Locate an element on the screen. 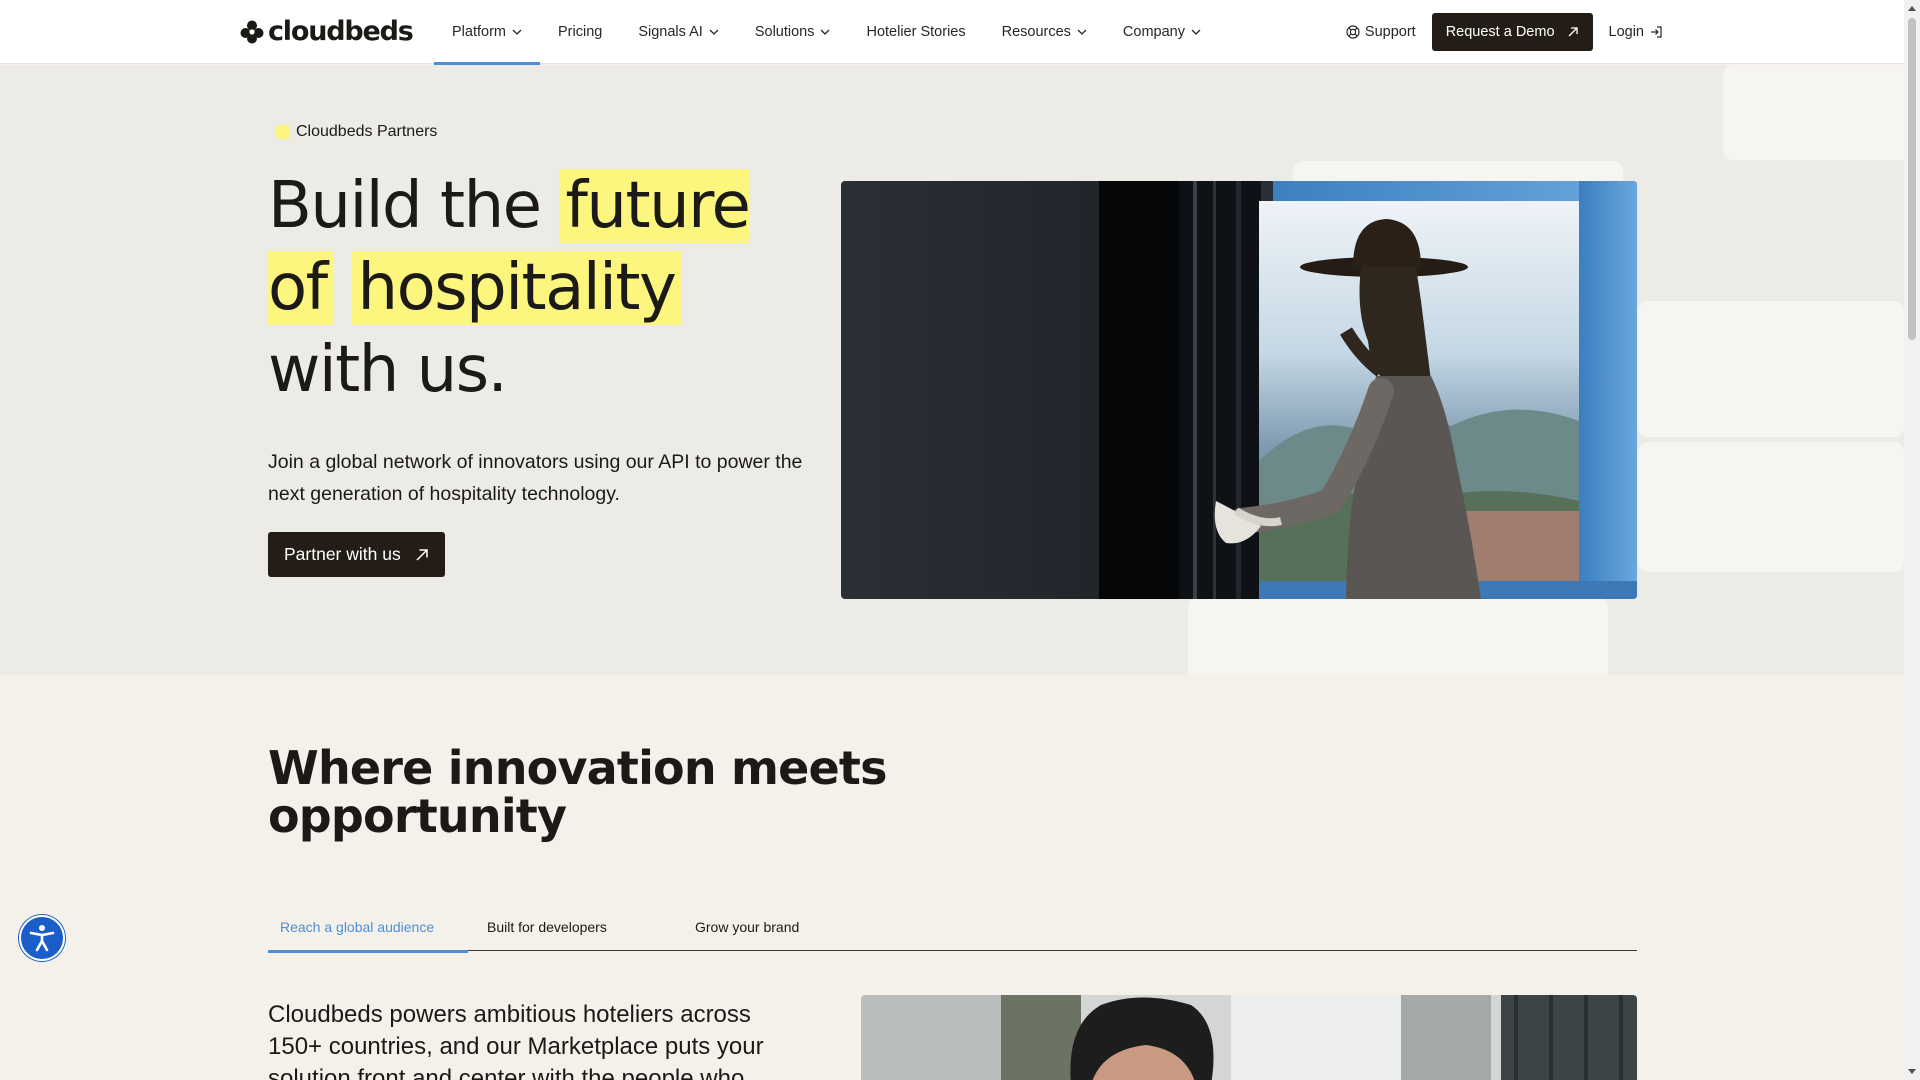  nav-item-label: Company is located at coordinates (1153, 32).